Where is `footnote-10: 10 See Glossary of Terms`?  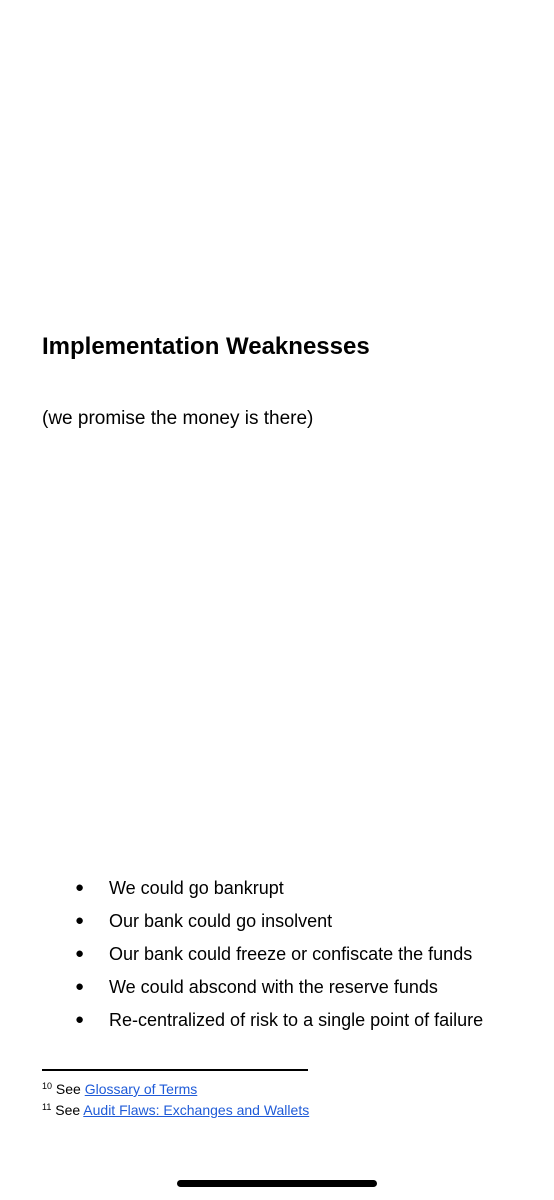 footnote-10: 10 See Glossary of Terms is located at coordinates (175, 1089).